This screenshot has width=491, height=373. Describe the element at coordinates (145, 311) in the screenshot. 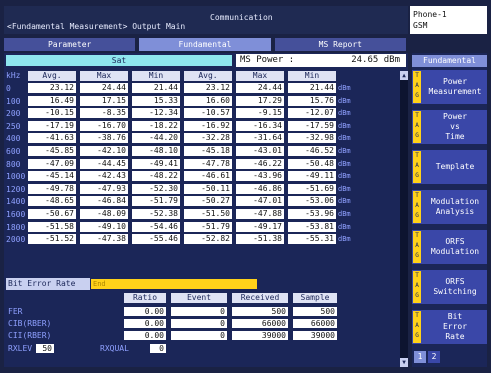

I see `ber-fer-ratio: 0.00` at that location.